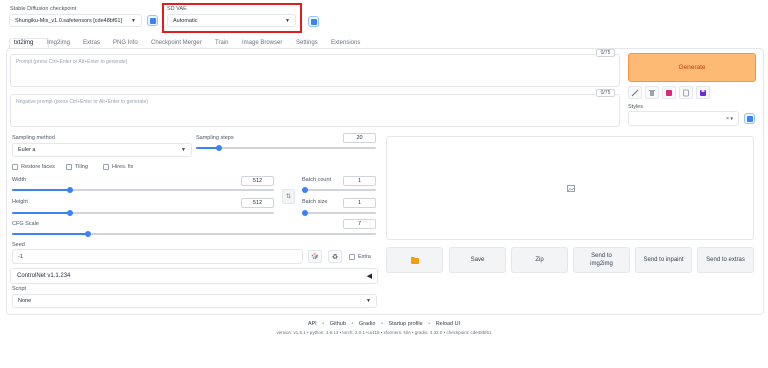 This screenshot has width=768, height=368. I want to click on negative-token-counter: 0/75, so click(605, 93).